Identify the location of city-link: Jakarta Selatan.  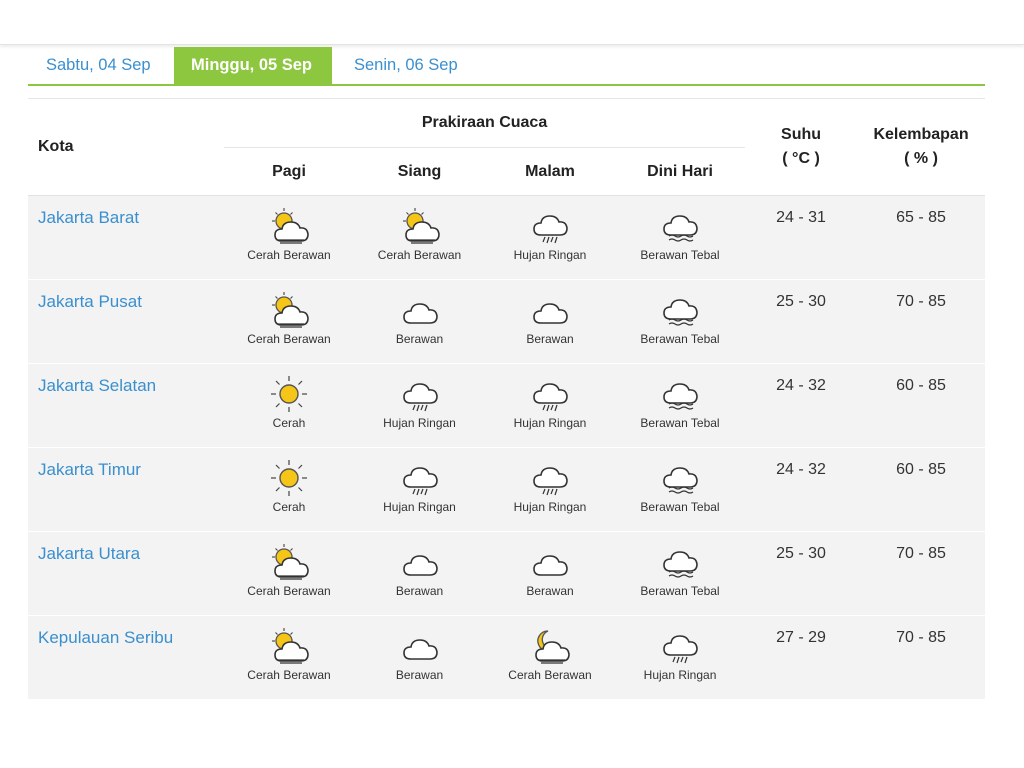
(126, 406).